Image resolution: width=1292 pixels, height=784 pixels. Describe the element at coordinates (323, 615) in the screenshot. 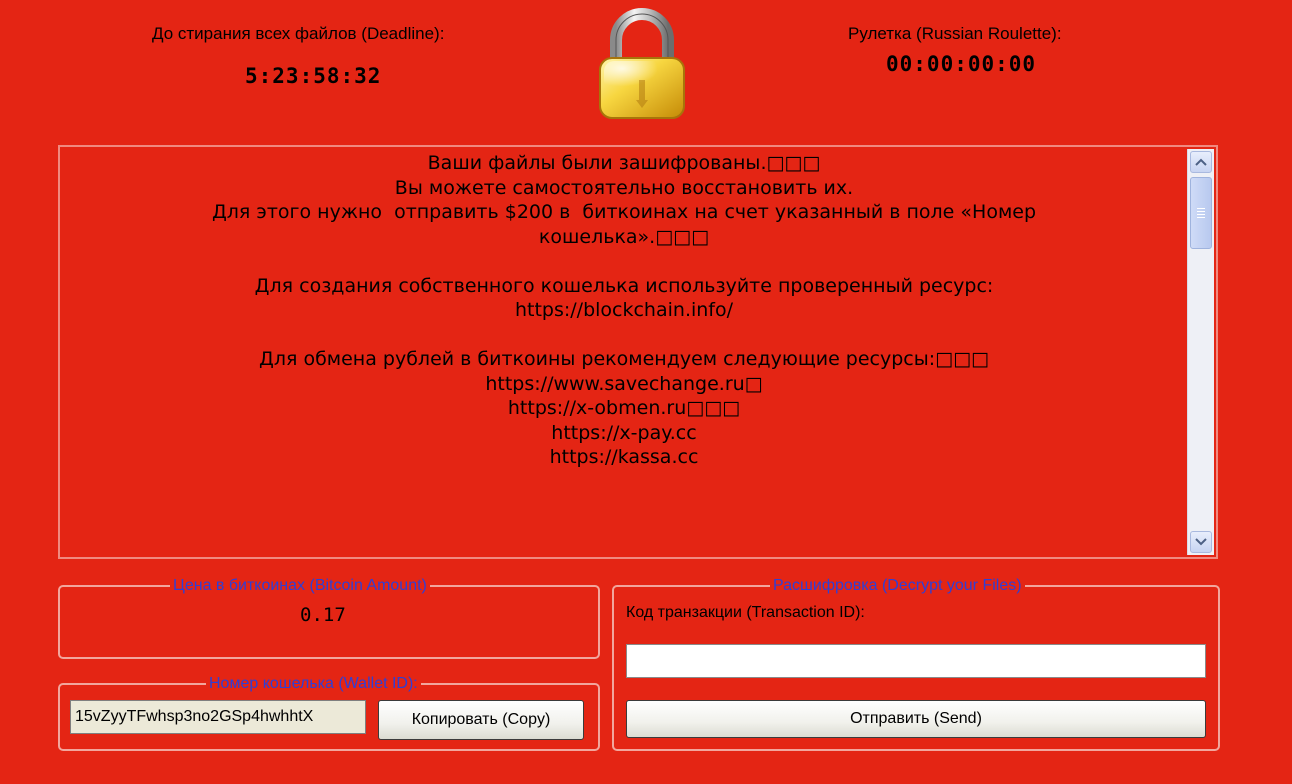

I see `bitcoin-amount-value: 0.17` at that location.